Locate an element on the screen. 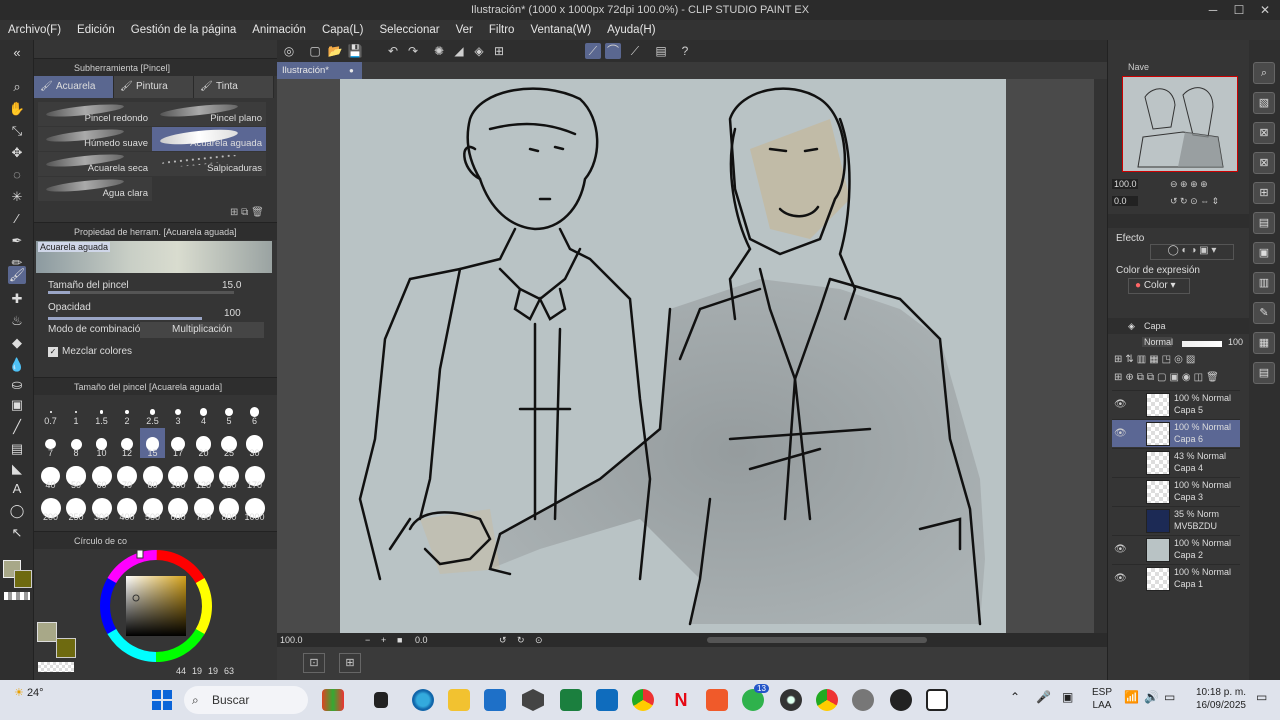 The image size is (1280, 720). brush-size-option: 4 is located at coordinates (203, 411).